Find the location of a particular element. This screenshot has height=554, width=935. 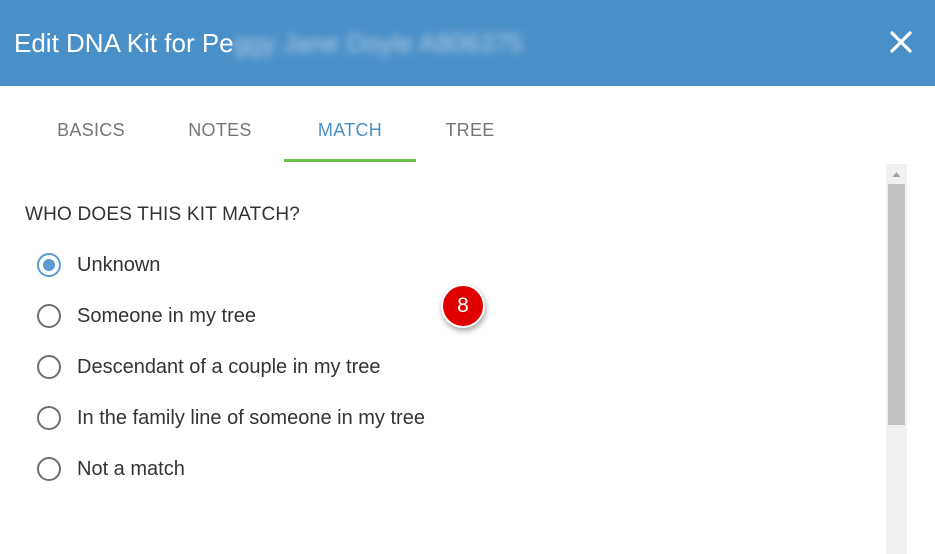

option-family-line: In the family line of someone in my tree is located at coordinates (265, 426).